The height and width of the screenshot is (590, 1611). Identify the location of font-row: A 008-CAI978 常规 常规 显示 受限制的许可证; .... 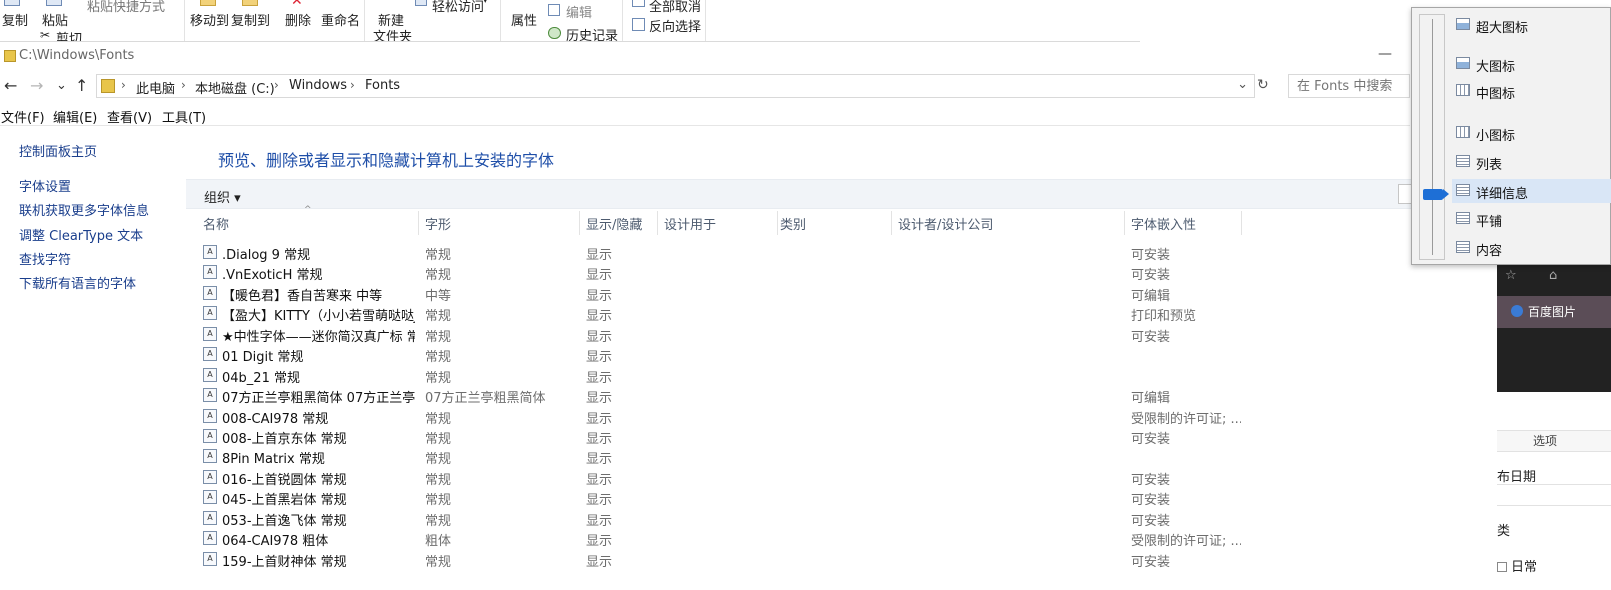
(841, 416).